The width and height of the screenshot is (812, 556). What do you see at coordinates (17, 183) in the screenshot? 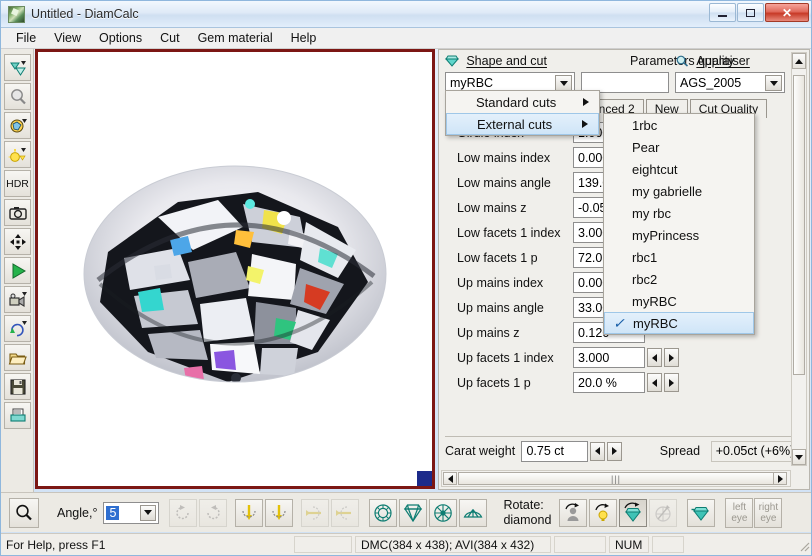
I see `hdr-button: HDR` at bounding box center [17, 183].